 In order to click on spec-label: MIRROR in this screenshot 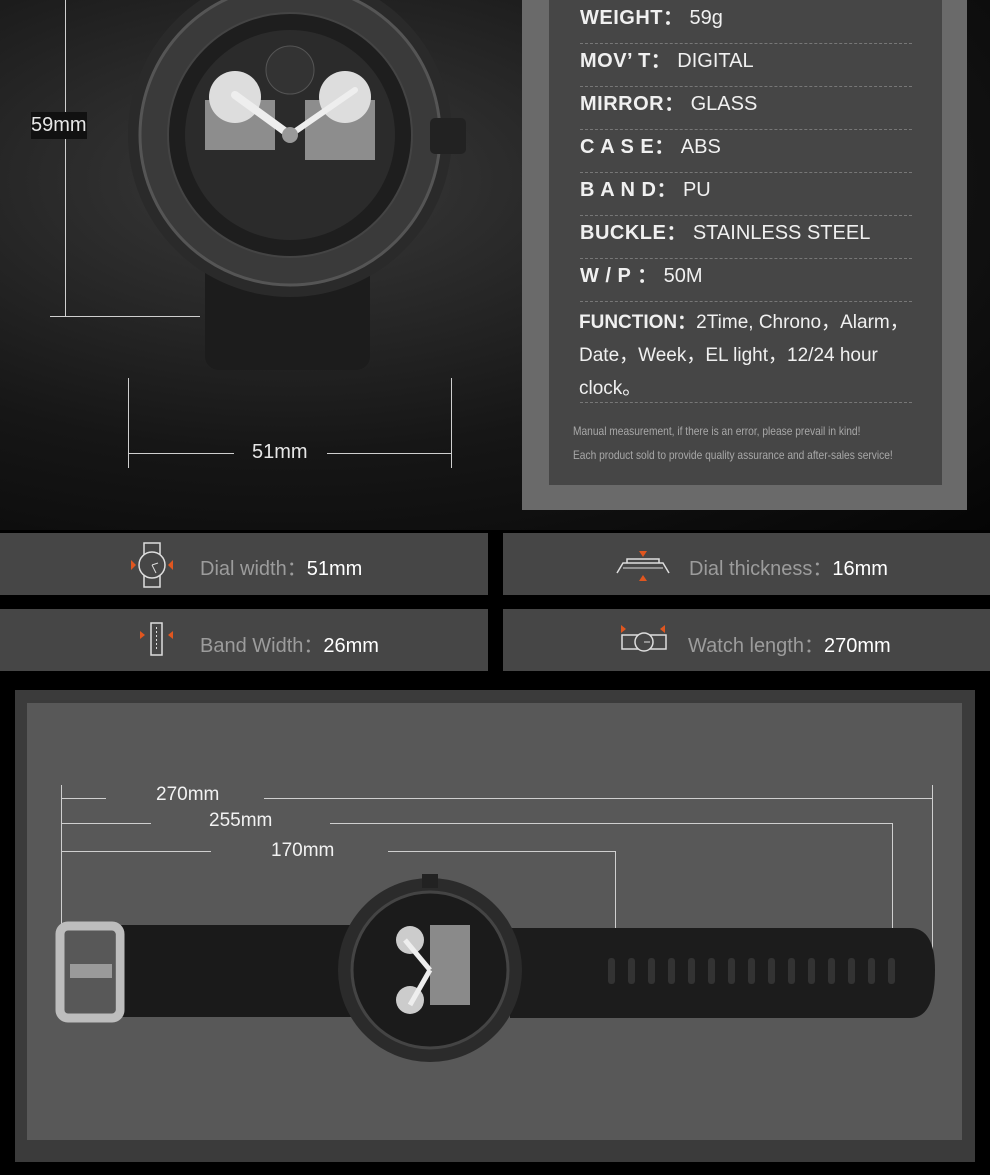, I will do `click(622, 104)`.